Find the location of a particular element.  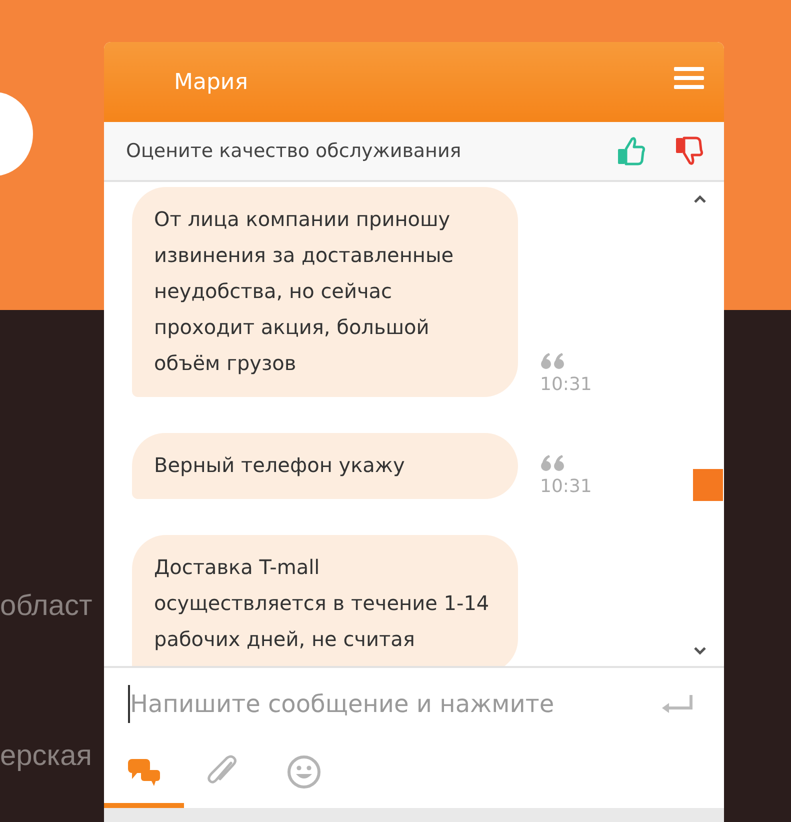

scrollbar-thumb is located at coordinates (708, 485).